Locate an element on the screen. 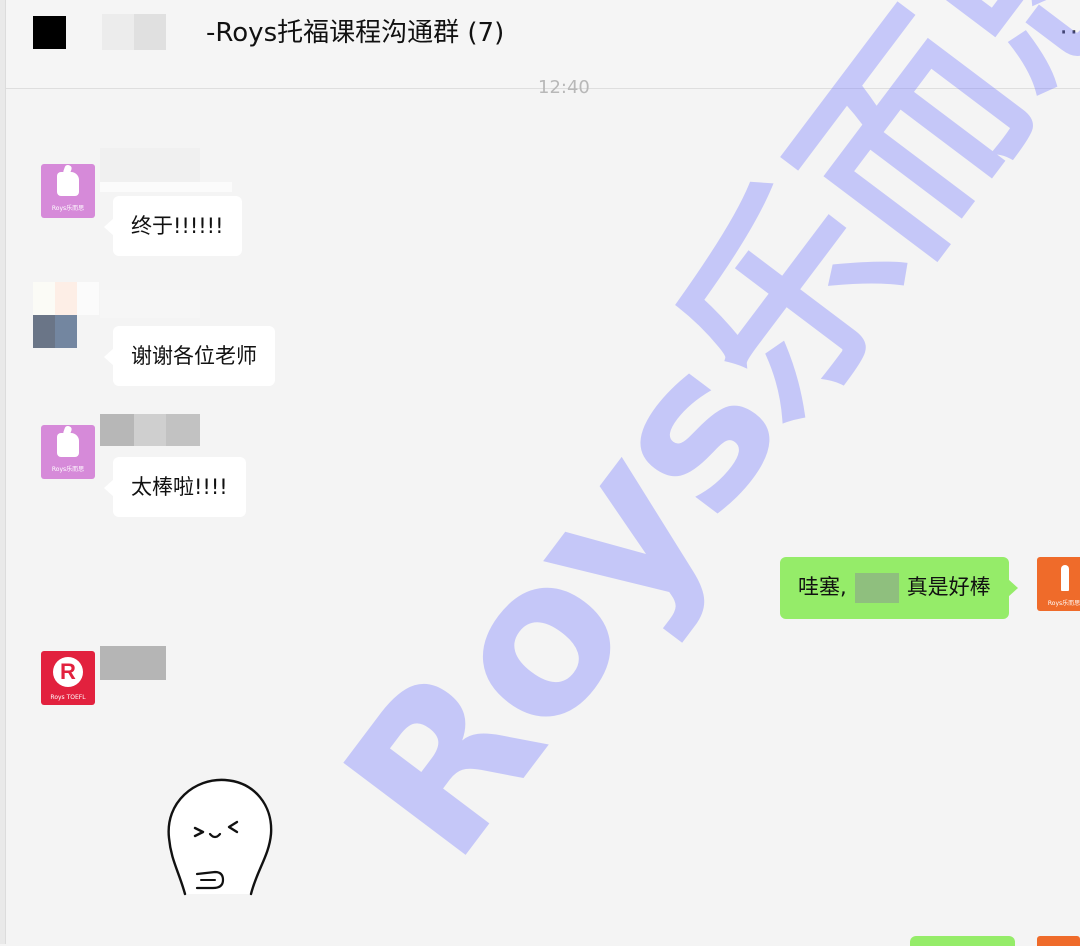  roys-logo-icon: R is located at coordinates (68, 672).